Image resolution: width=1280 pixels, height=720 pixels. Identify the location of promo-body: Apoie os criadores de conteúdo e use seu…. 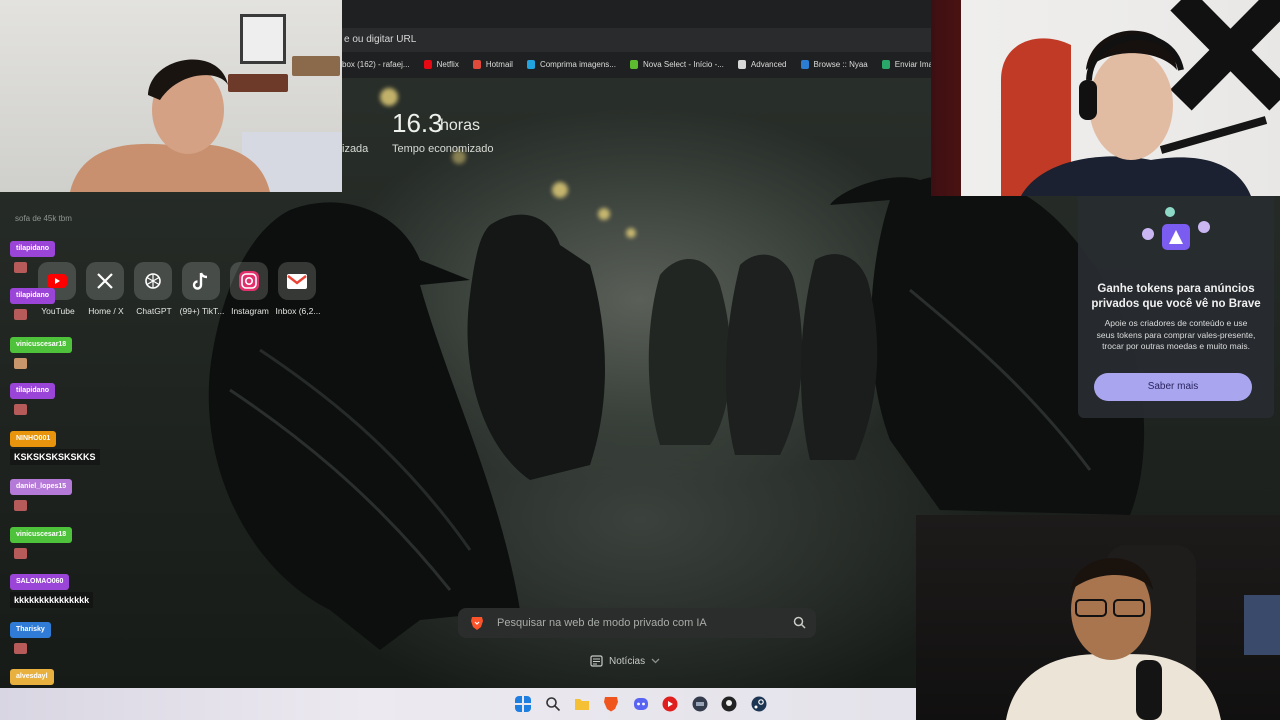
(1176, 334).